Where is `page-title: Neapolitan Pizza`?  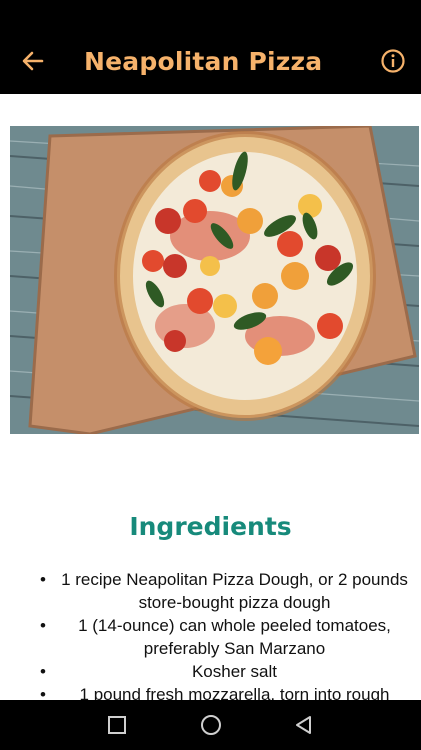
page-title: Neapolitan Pizza is located at coordinates (203, 61).